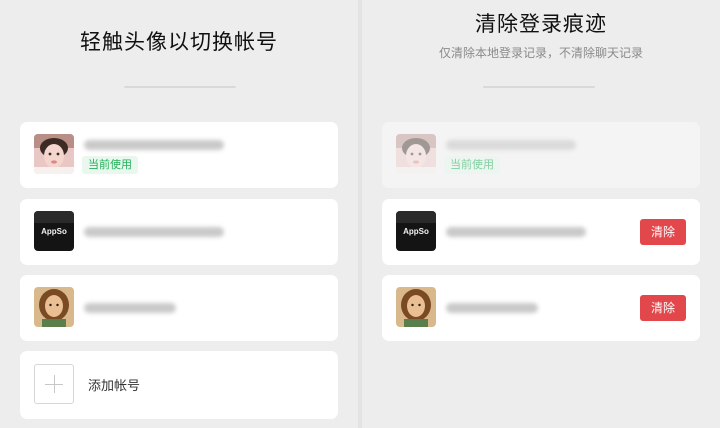  Describe the element at coordinates (114, 386) in the screenshot. I see `add-account-label: 添加帐号` at that location.